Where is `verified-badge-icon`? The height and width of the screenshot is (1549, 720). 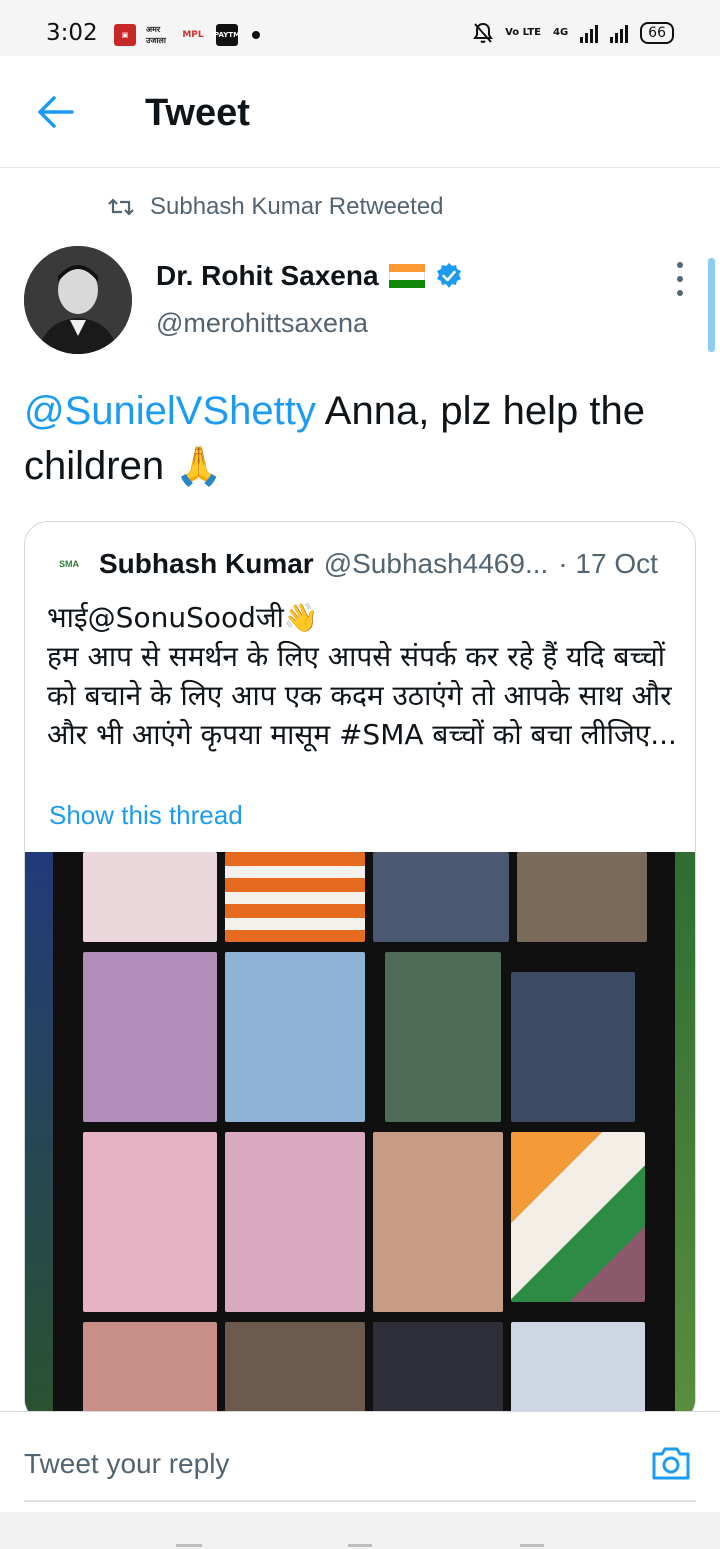 verified-badge-icon is located at coordinates (448, 275).